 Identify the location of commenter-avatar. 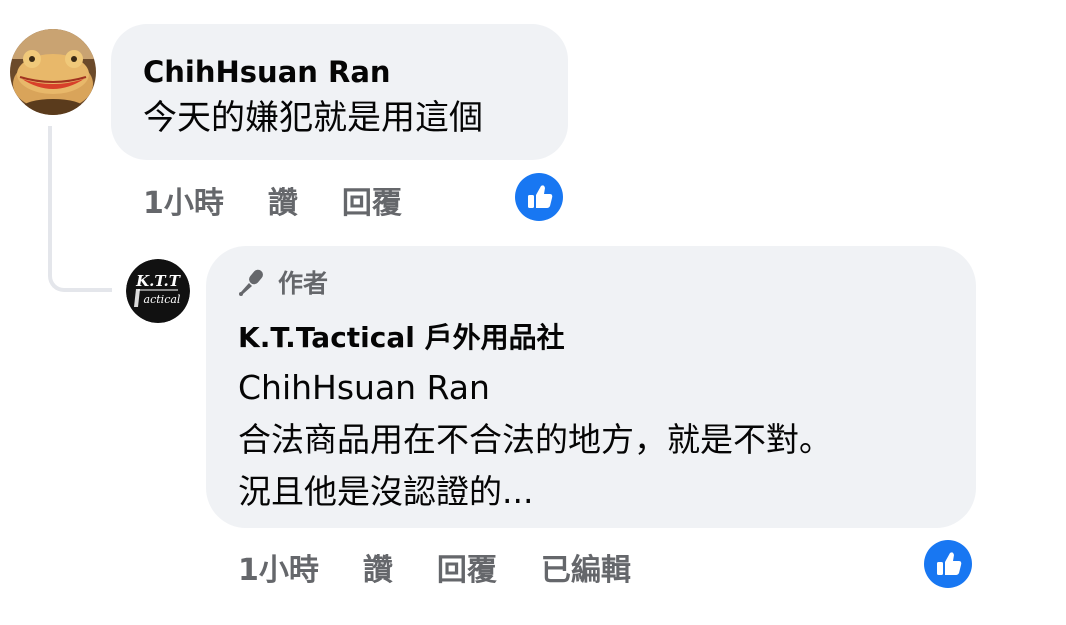
(53, 72).